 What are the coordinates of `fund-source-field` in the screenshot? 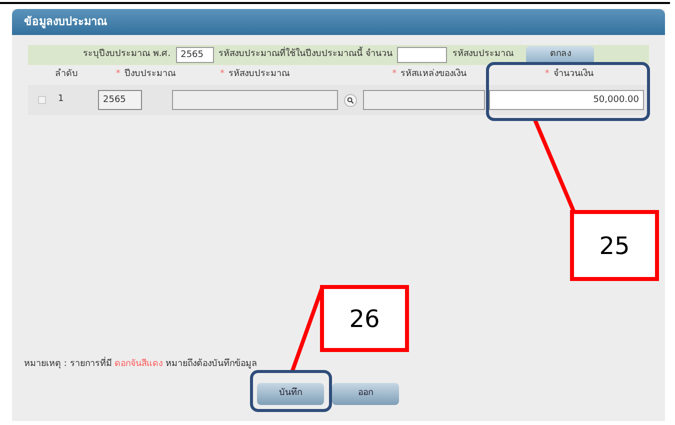 It's located at (424, 100).